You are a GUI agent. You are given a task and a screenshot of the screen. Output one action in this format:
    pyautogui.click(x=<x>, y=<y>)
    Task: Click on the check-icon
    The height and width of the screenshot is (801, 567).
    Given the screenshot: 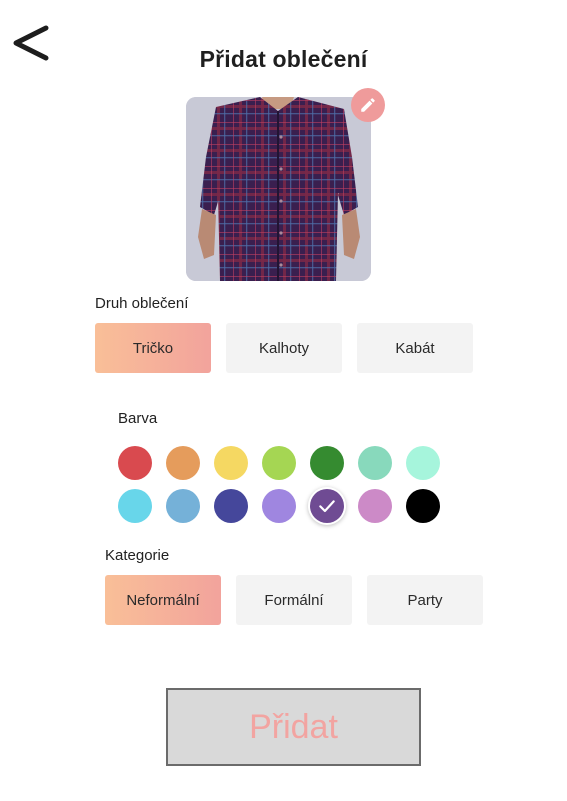 What is the action you would take?
    pyautogui.click(x=327, y=506)
    